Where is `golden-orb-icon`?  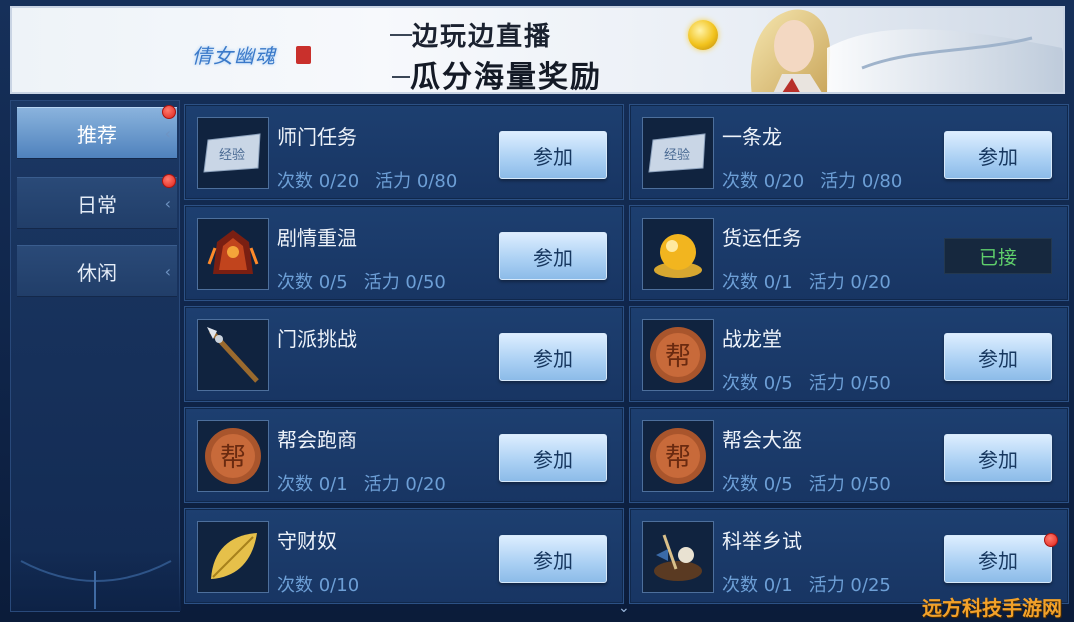 golden-orb-icon is located at coordinates (678, 254).